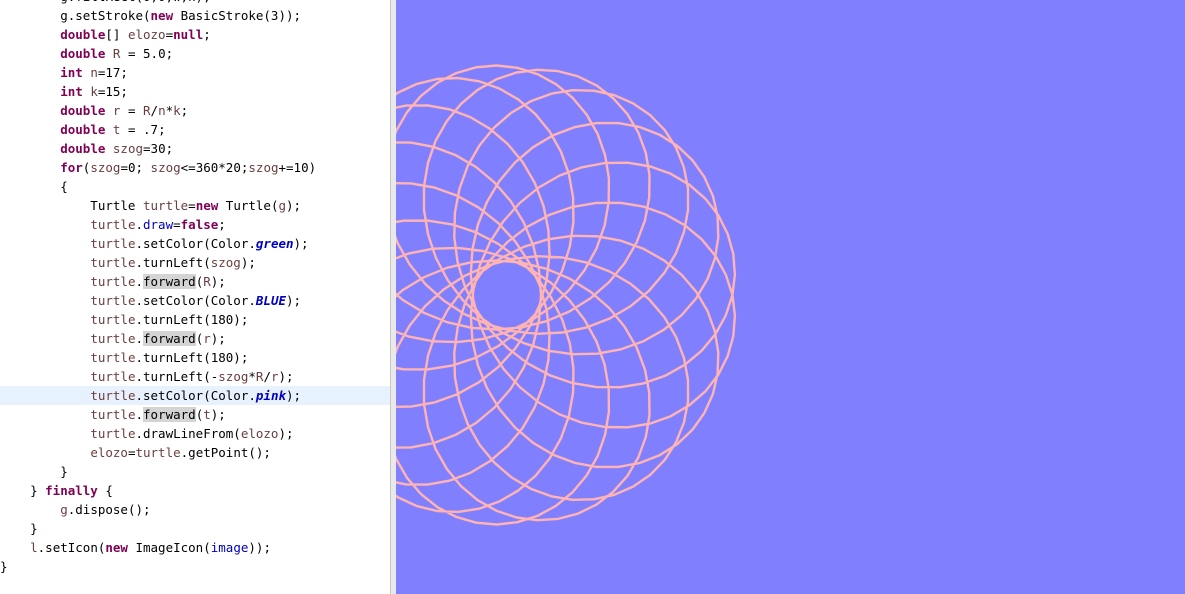 The width and height of the screenshot is (1185, 594). Describe the element at coordinates (274, 243) in the screenshot. I see `code-token: green` at that location.